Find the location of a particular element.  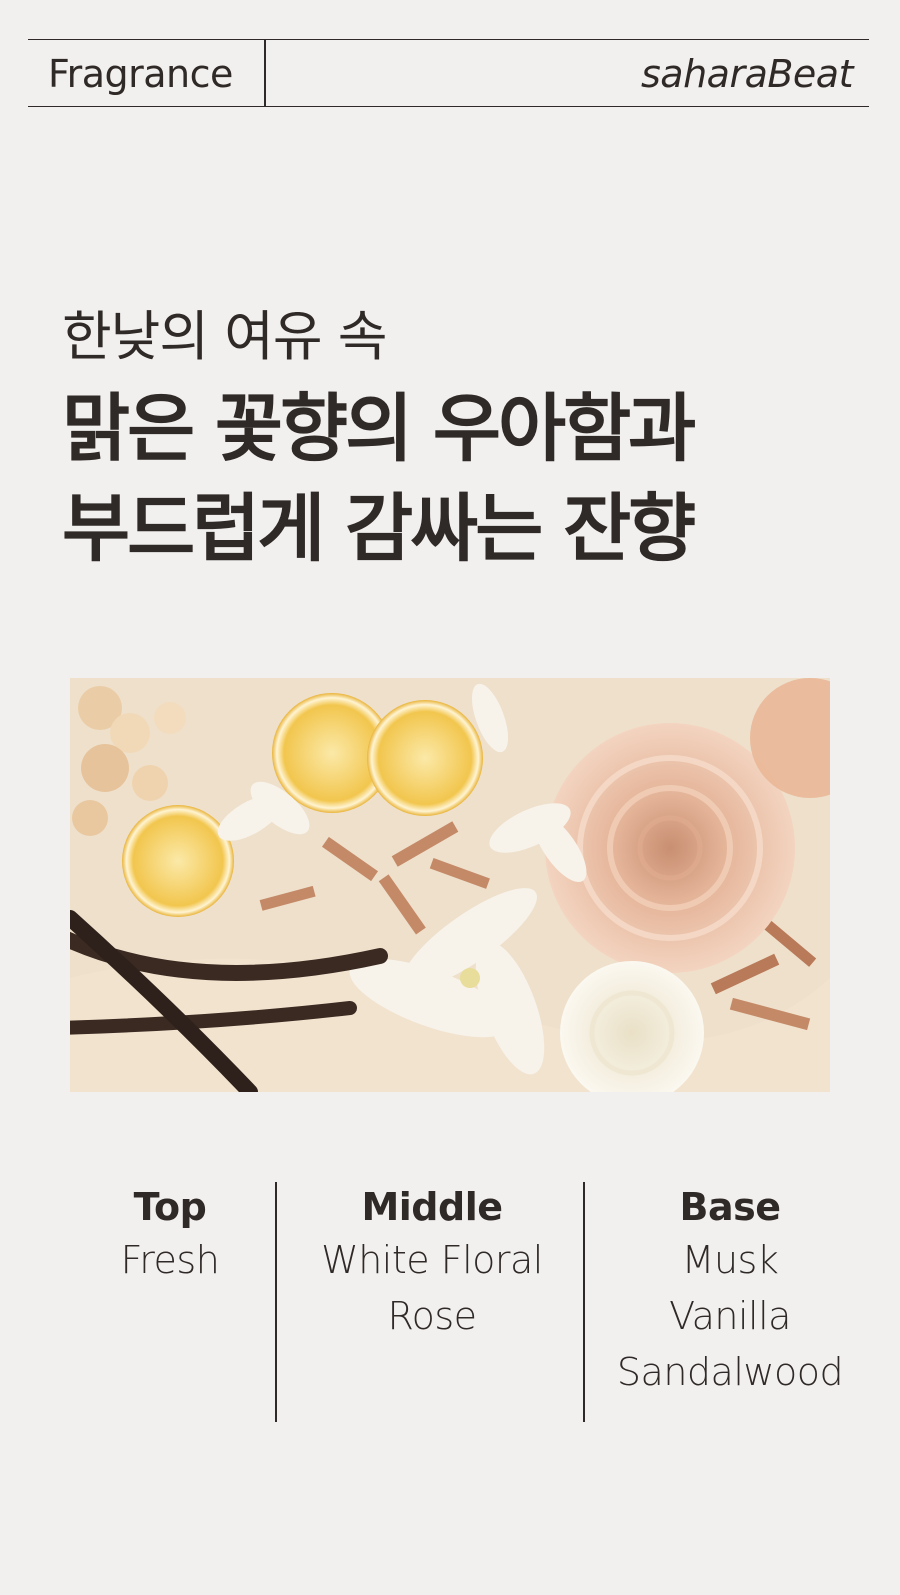

note-top: Top Fresh is located at coordinates (170, 1235).